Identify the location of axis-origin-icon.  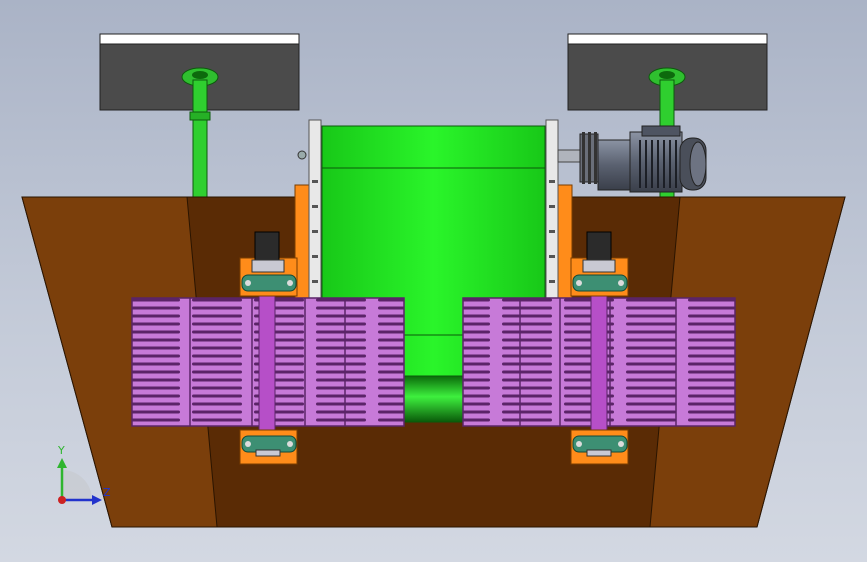
(62, 500).